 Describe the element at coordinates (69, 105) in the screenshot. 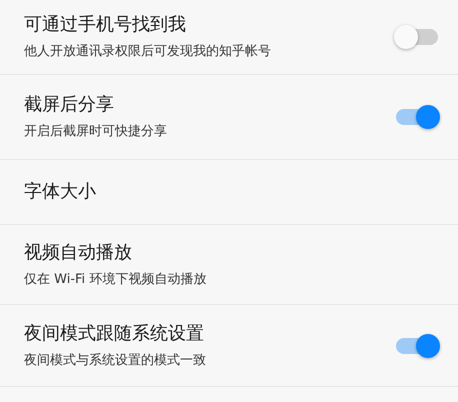

I see `setting-title: 截屏后分享` at that location.